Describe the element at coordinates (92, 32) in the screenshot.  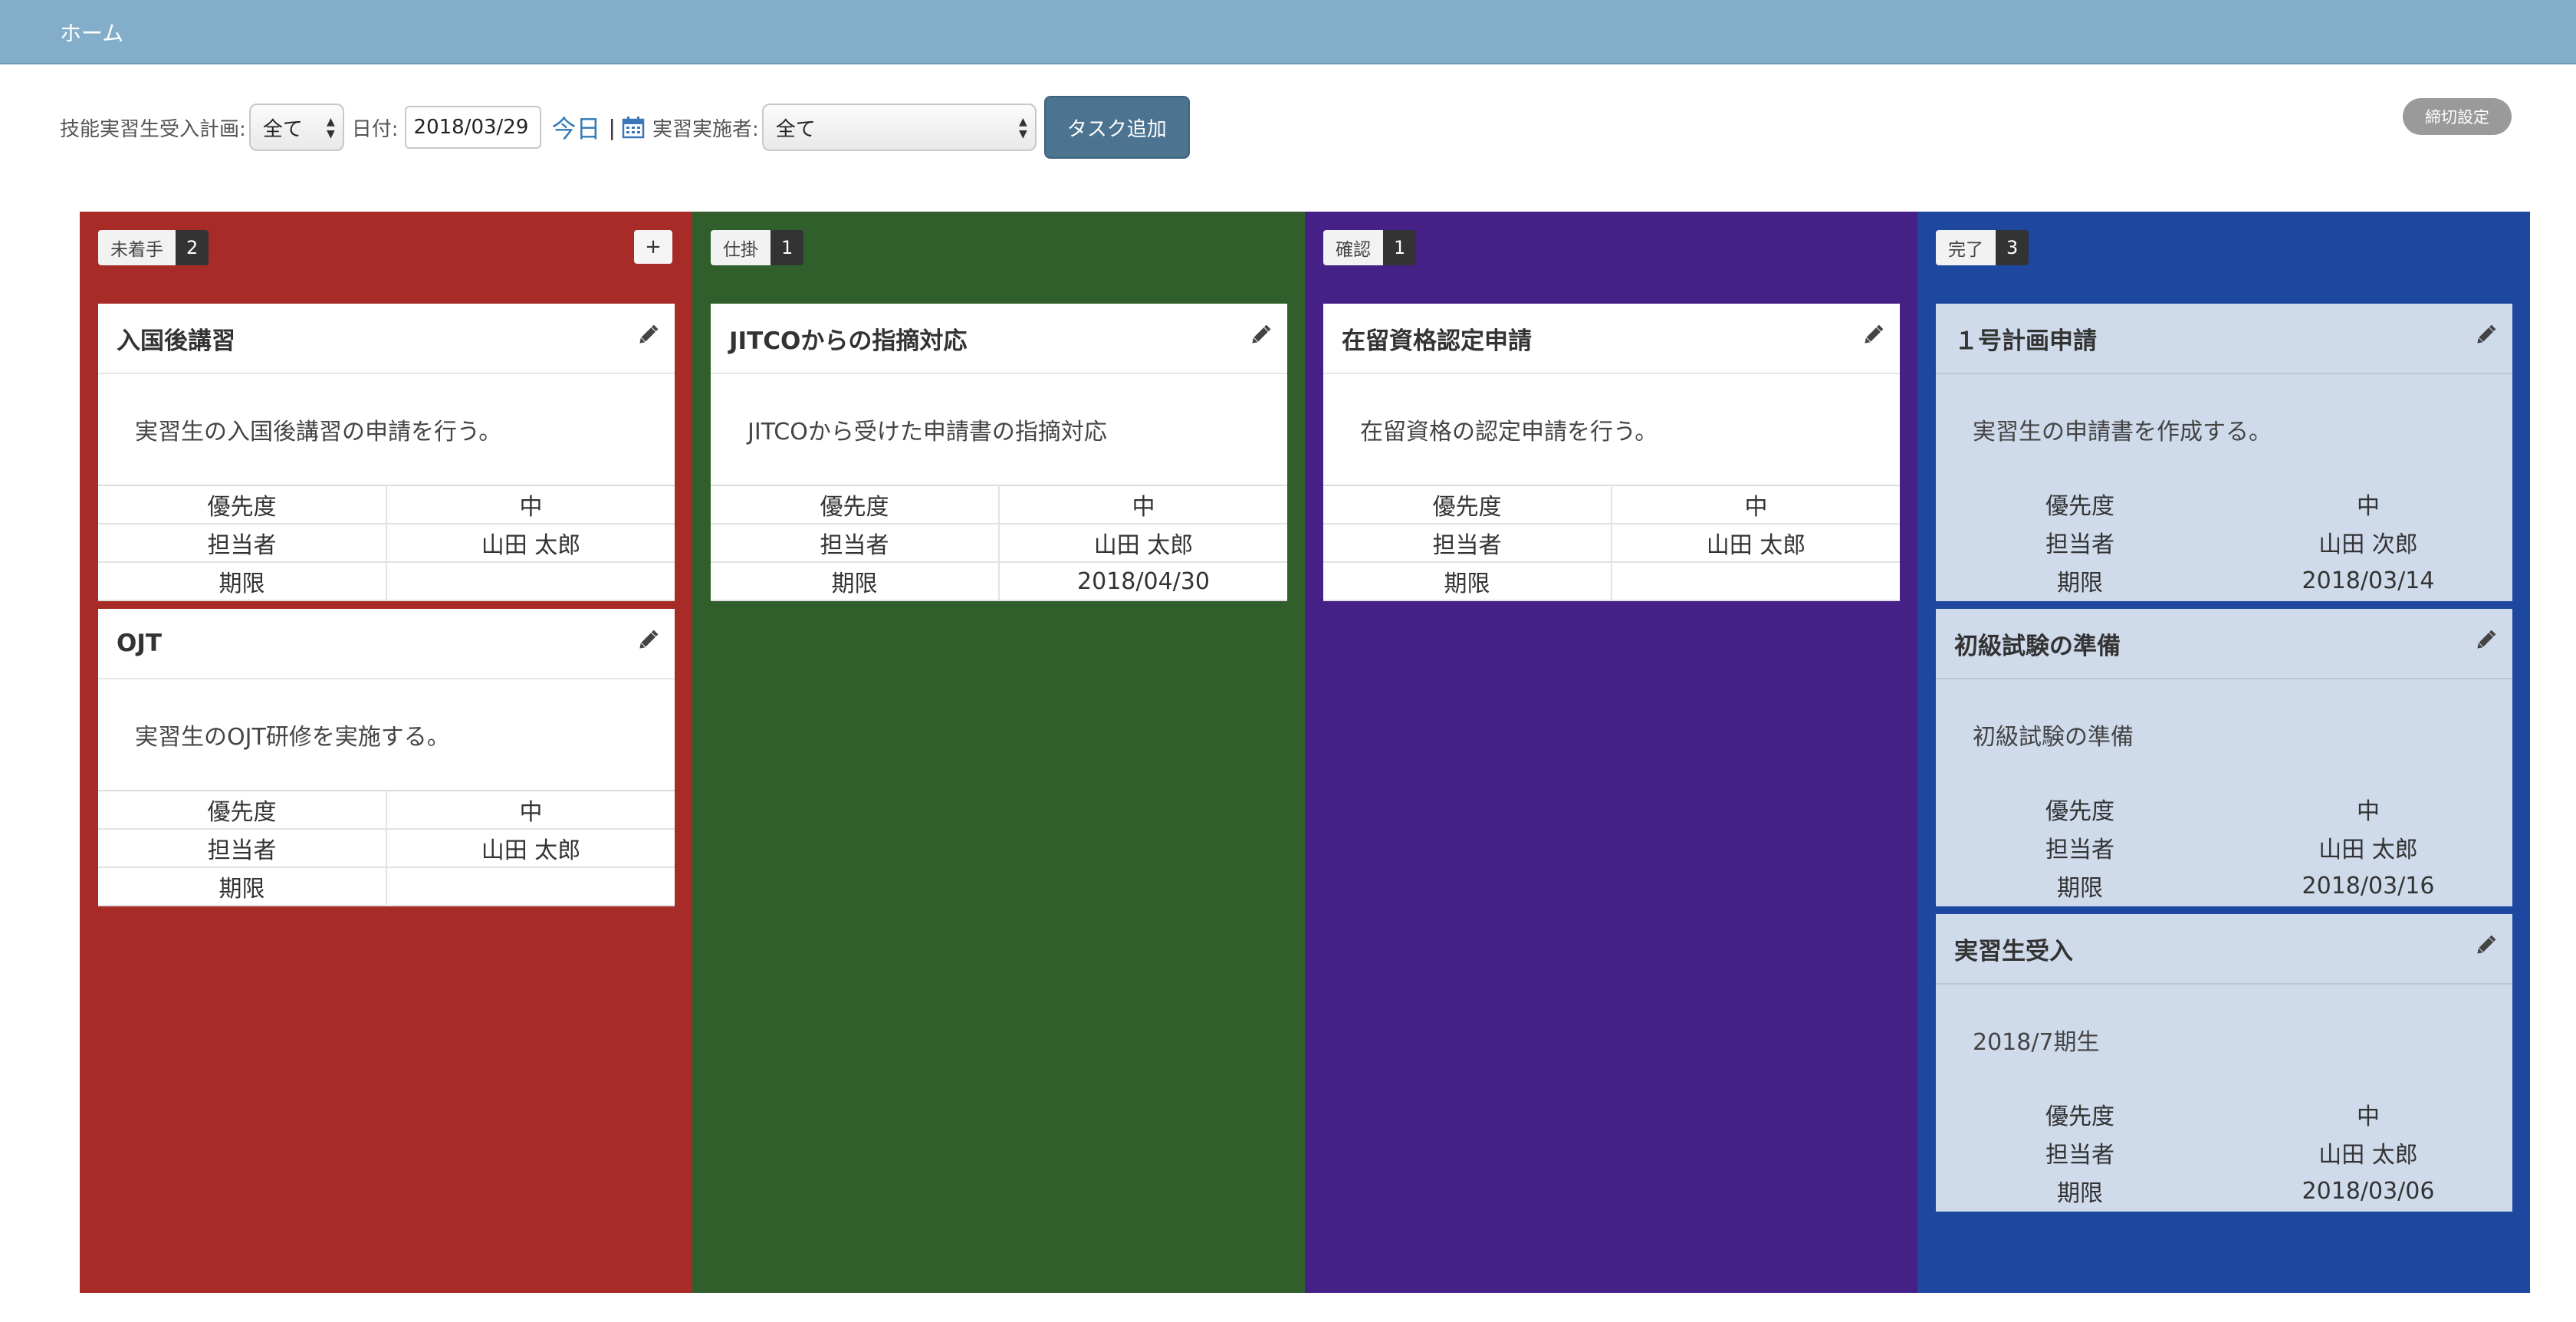
I see `home-link: ホーム` at that location.